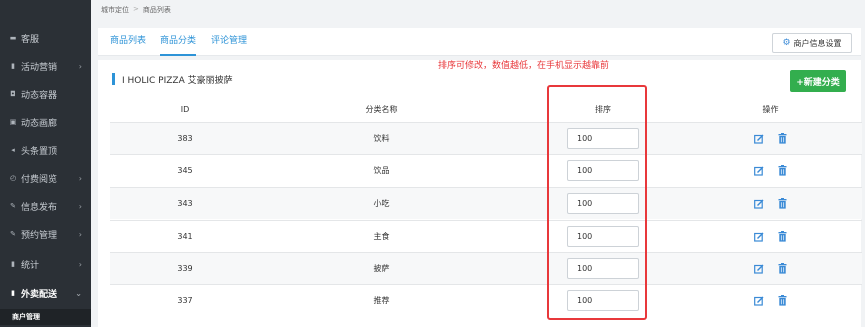 This screenshot has width=865, height=327. What do you see at coordinates (115, 10) in the screenshot?
I see `breadcrumb-parent: 城市定位` at bounding box center [115, 10].